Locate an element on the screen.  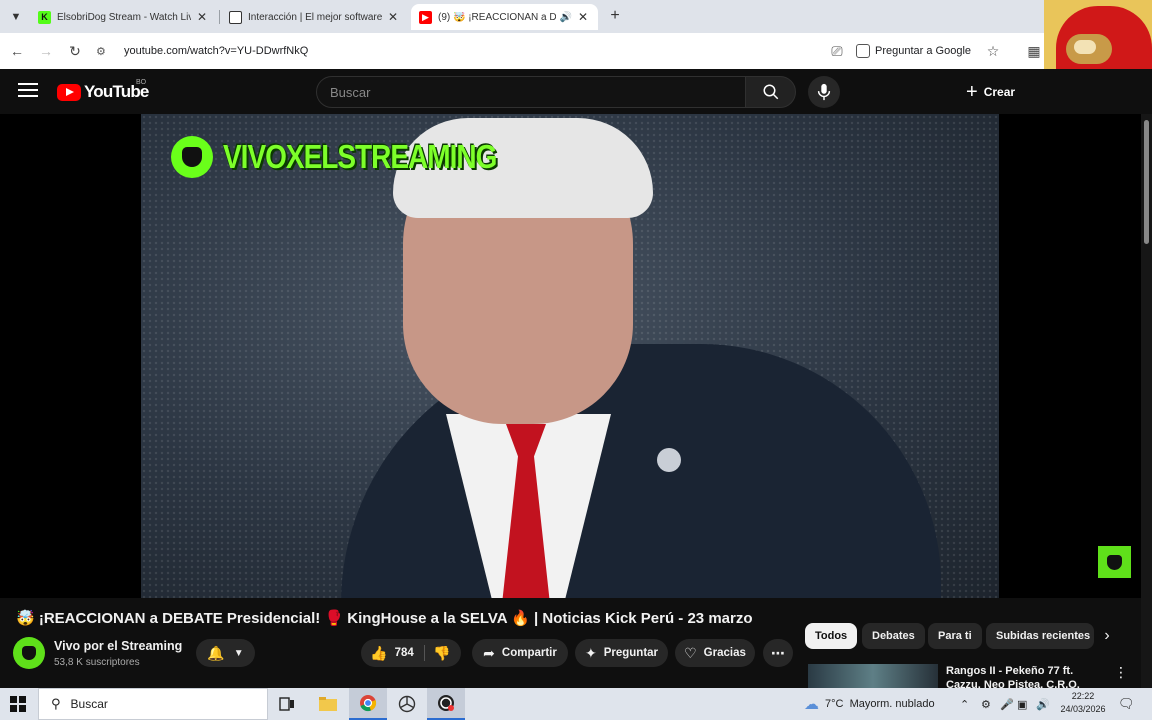
thanks-button: ♡ Gracias is located at coordinates (715, 653).